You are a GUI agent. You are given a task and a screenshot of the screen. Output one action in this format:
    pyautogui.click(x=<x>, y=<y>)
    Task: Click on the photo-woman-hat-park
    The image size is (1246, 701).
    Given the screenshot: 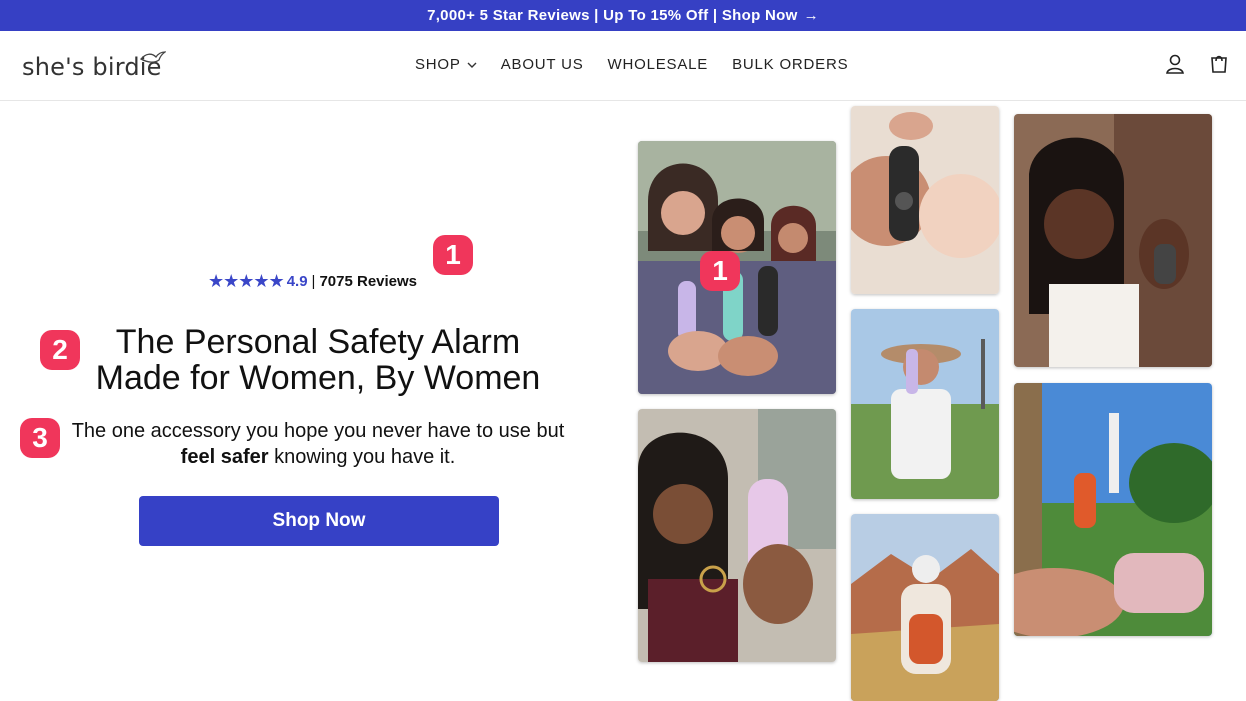 What is the action you would take?
    pyautogui.click(x=925, y=404)
    